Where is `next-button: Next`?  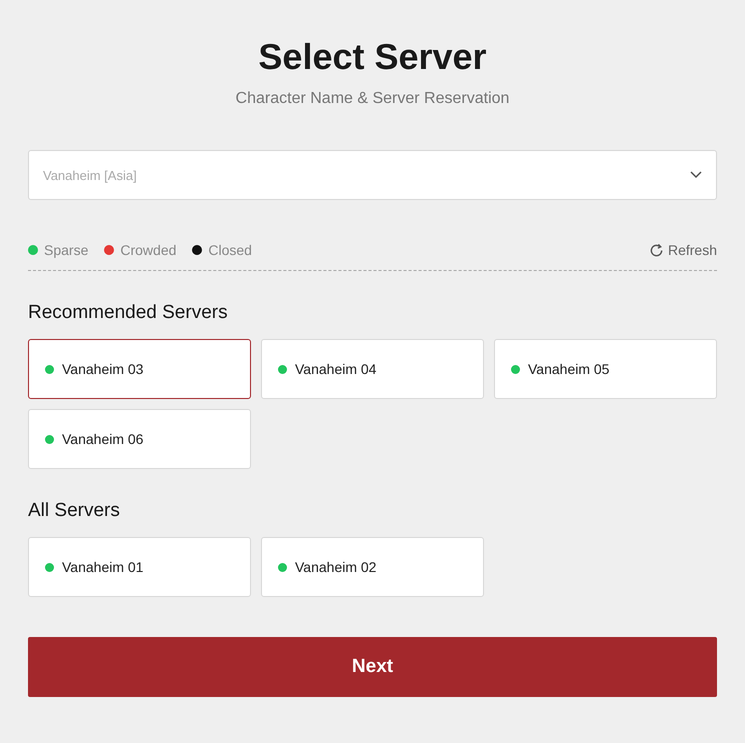
next-button: Next is located at coordinates (372, 667).